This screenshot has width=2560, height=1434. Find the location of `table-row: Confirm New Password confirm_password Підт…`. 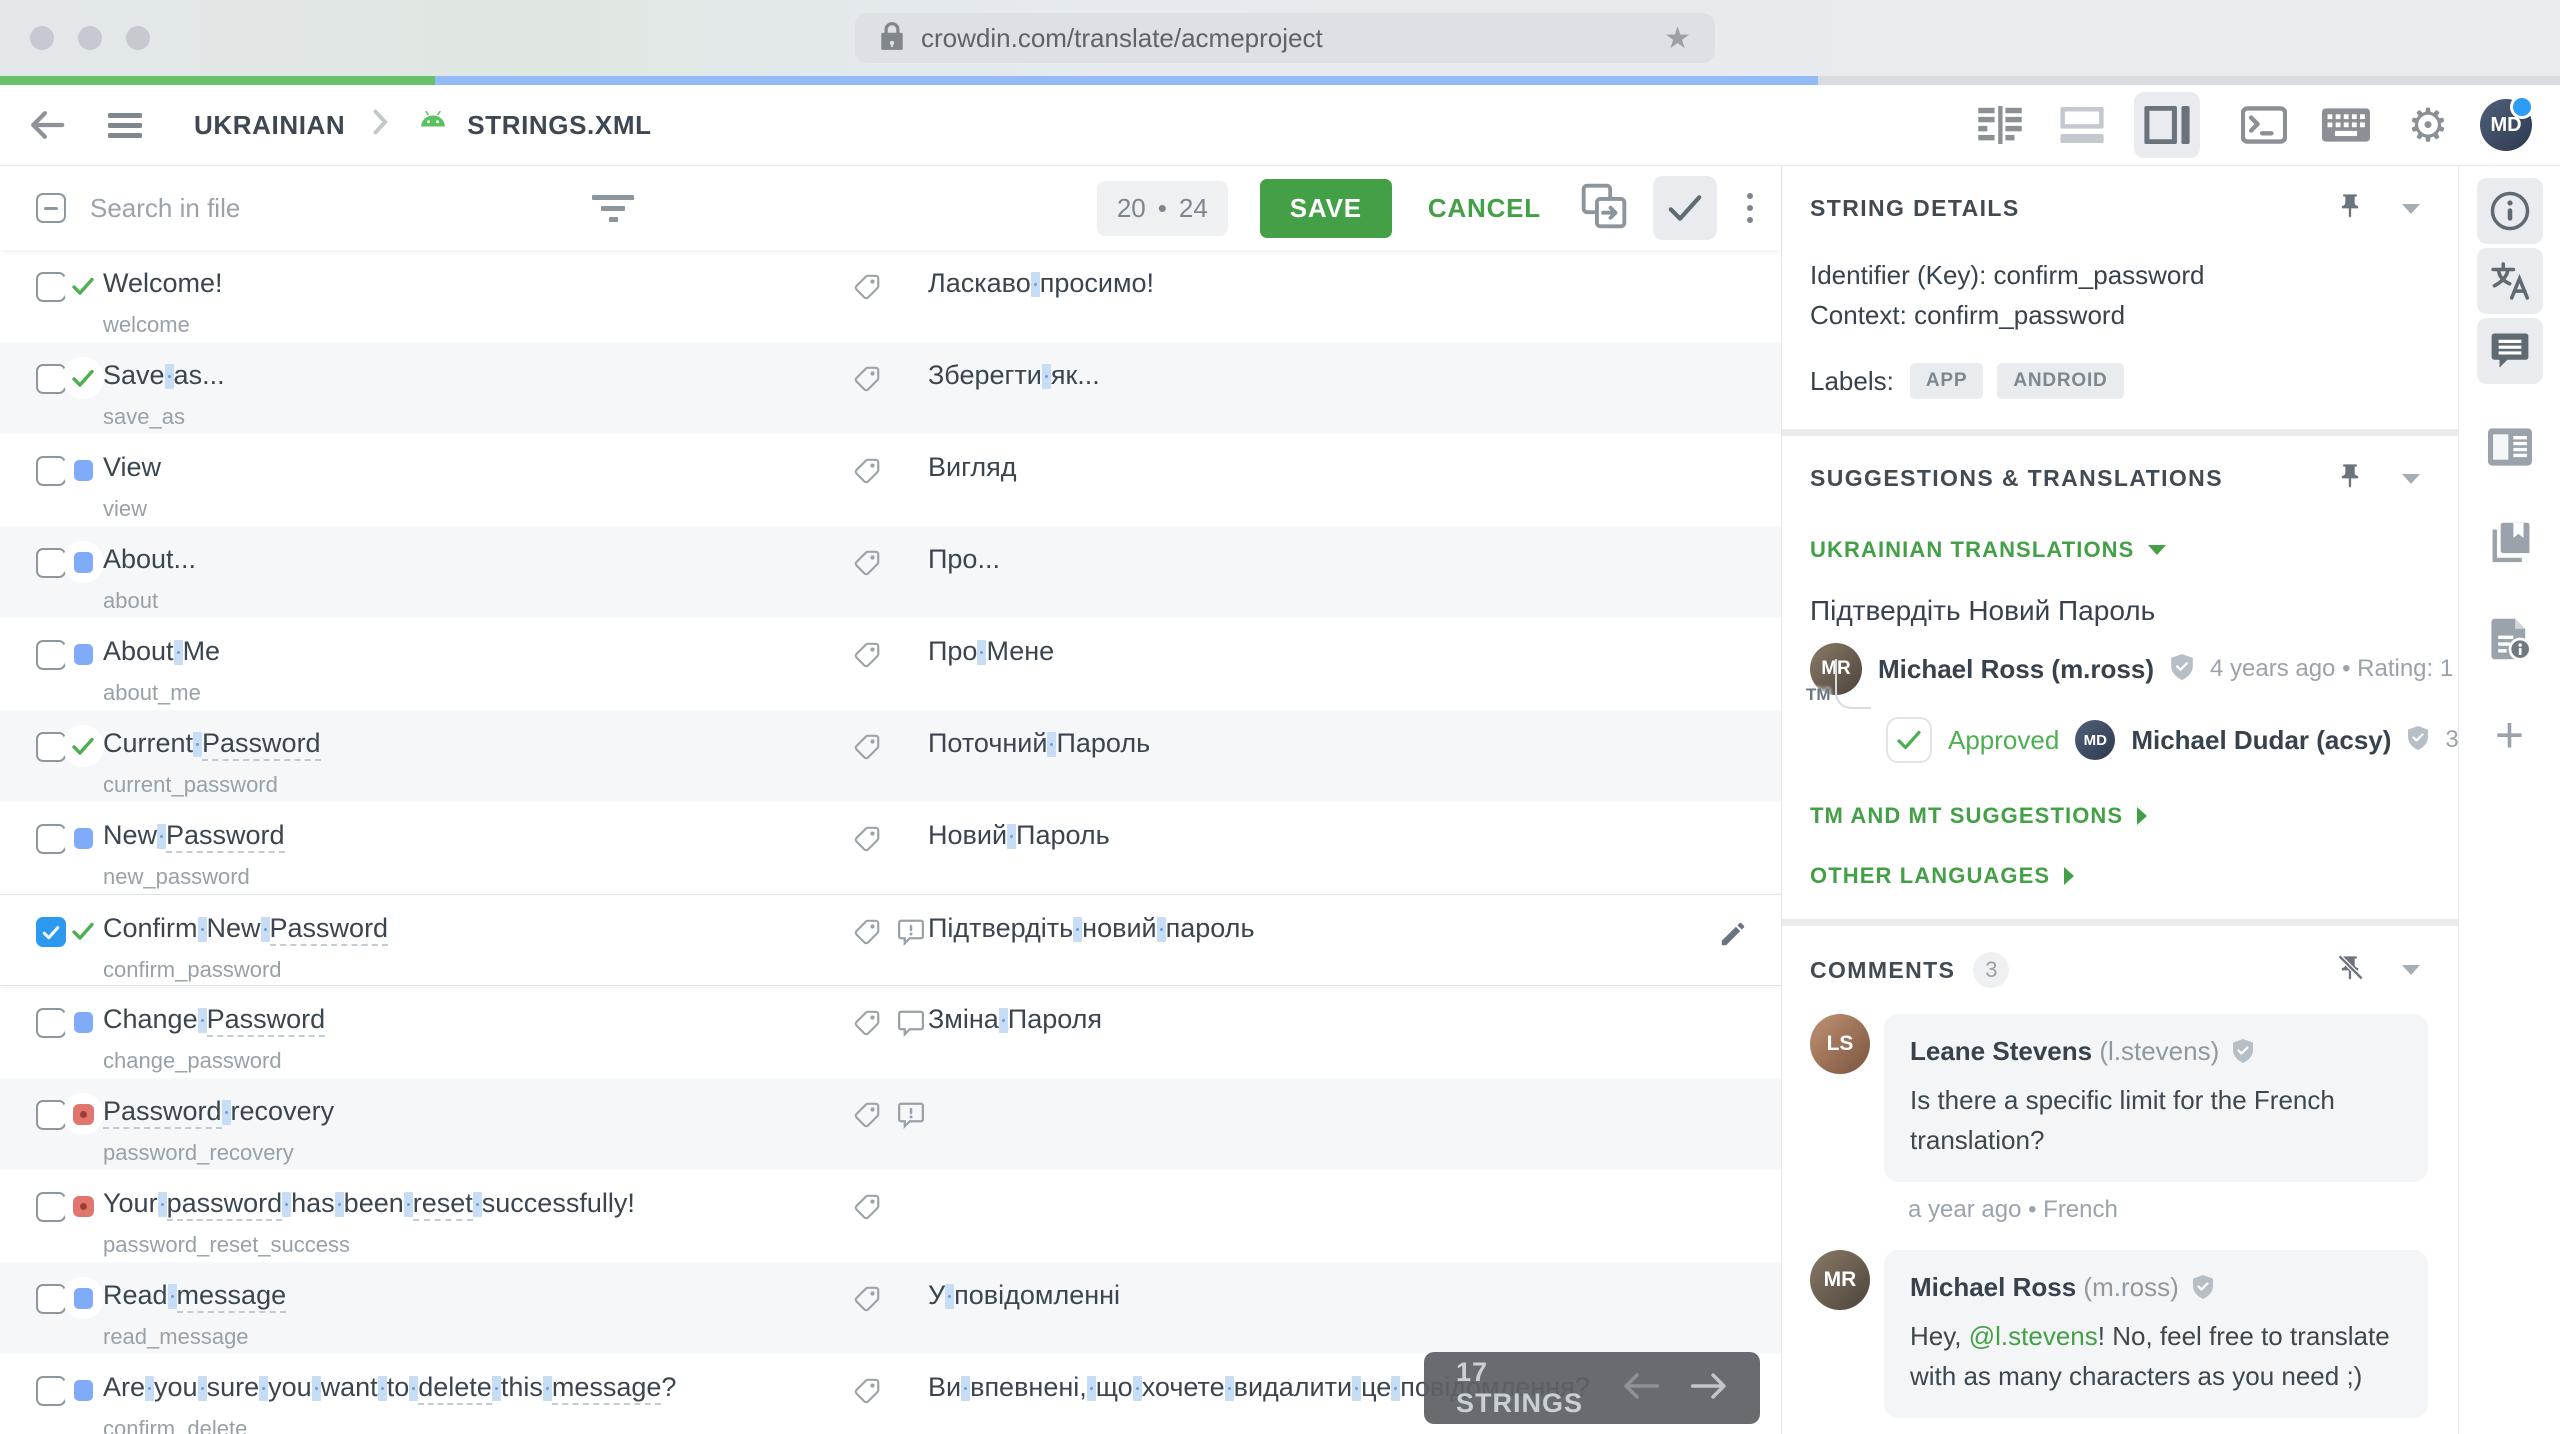

table-row: Confirm New Password confirm_password Підт… is located at coordinates (890, 940).